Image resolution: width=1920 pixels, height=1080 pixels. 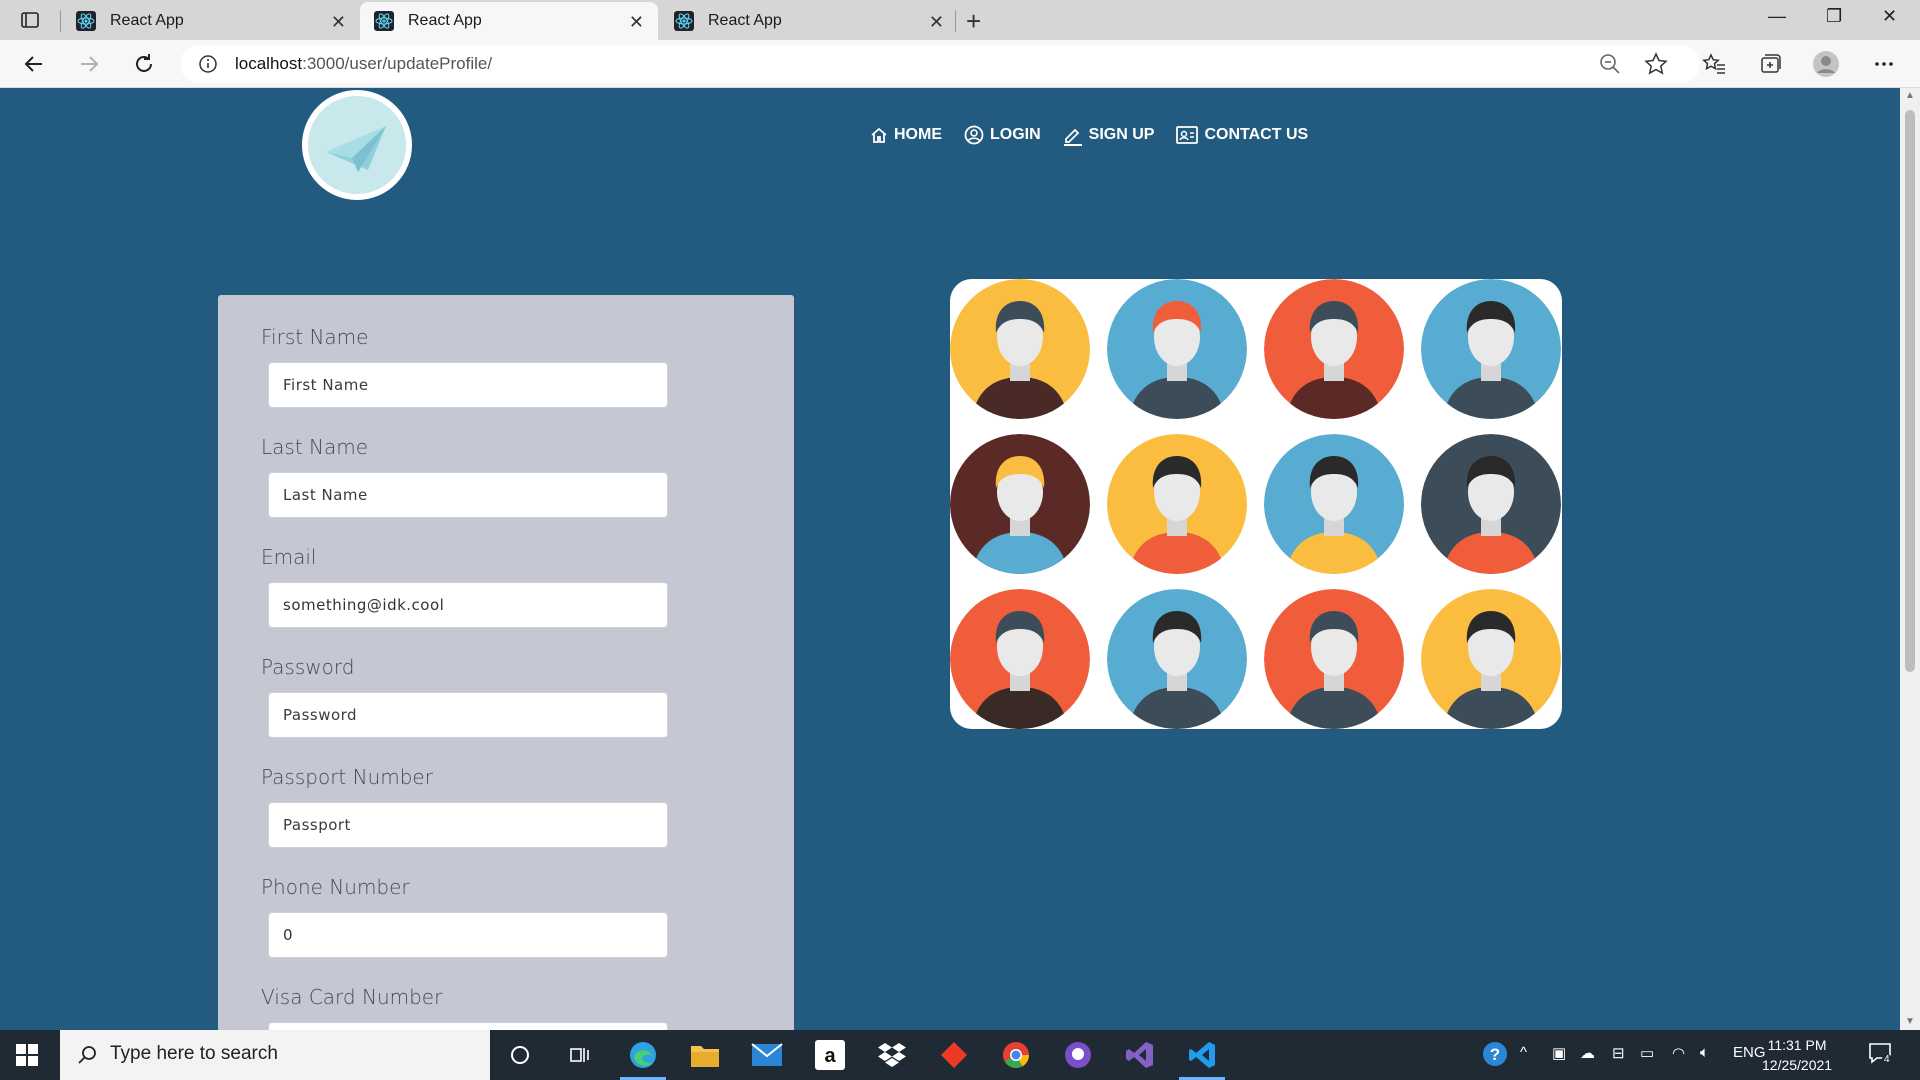 I want to click on nav-login-label: LOGIN, so click(x=1015, y=134).